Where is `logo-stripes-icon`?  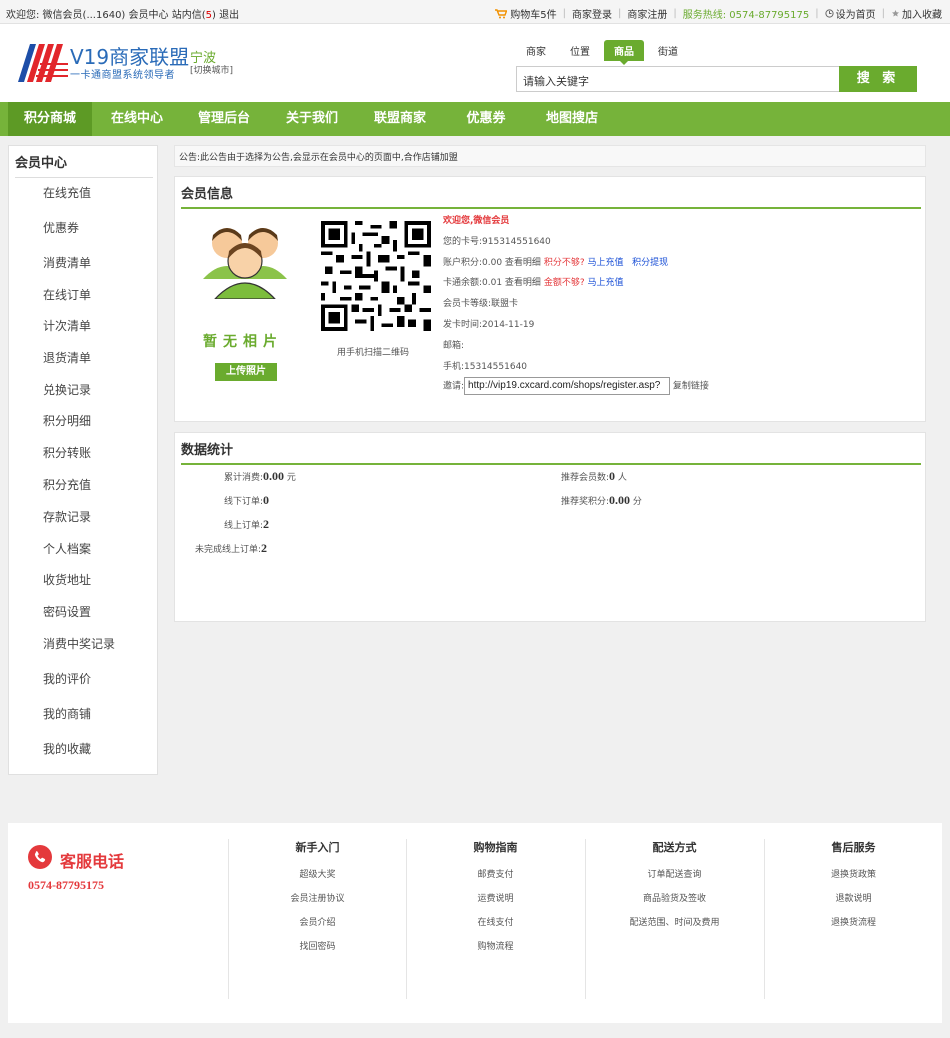 logo-stripes-icon is located at coordinates (43, 63).